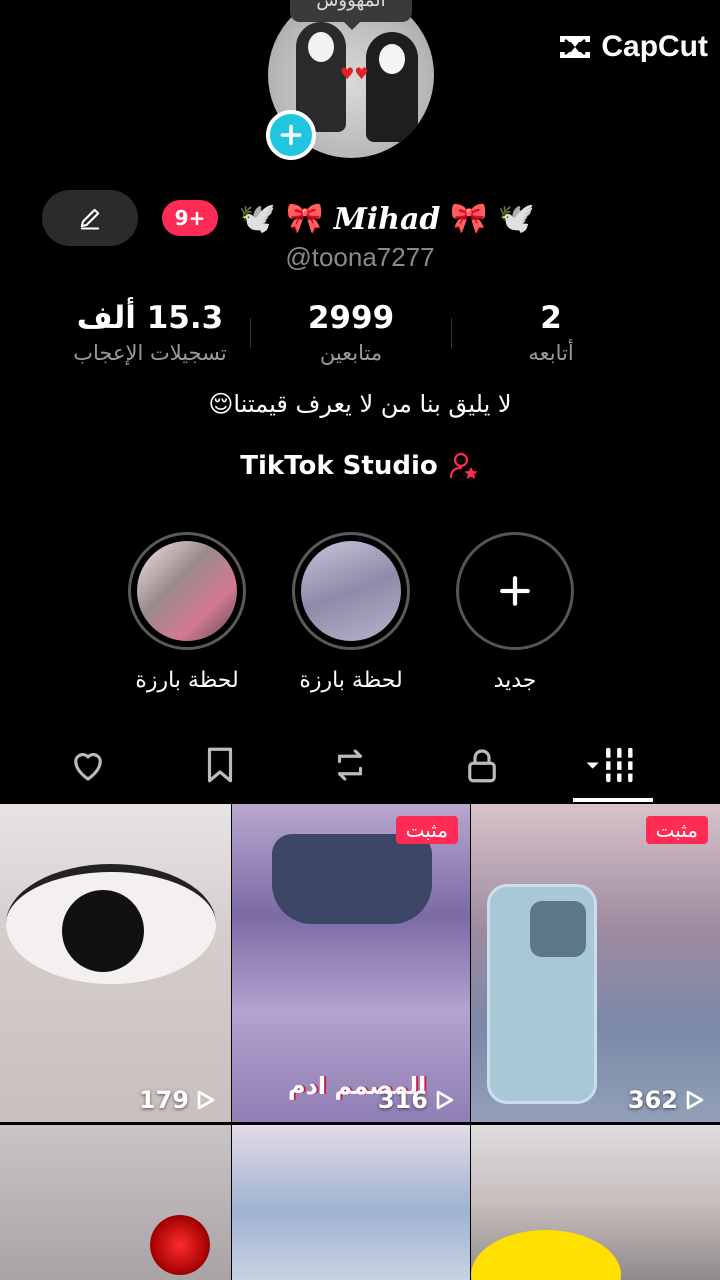  What do you see at coordinates (351, 318) in the screenshot?
I see `followers-count: 2999` at bounding box center [351, 318].